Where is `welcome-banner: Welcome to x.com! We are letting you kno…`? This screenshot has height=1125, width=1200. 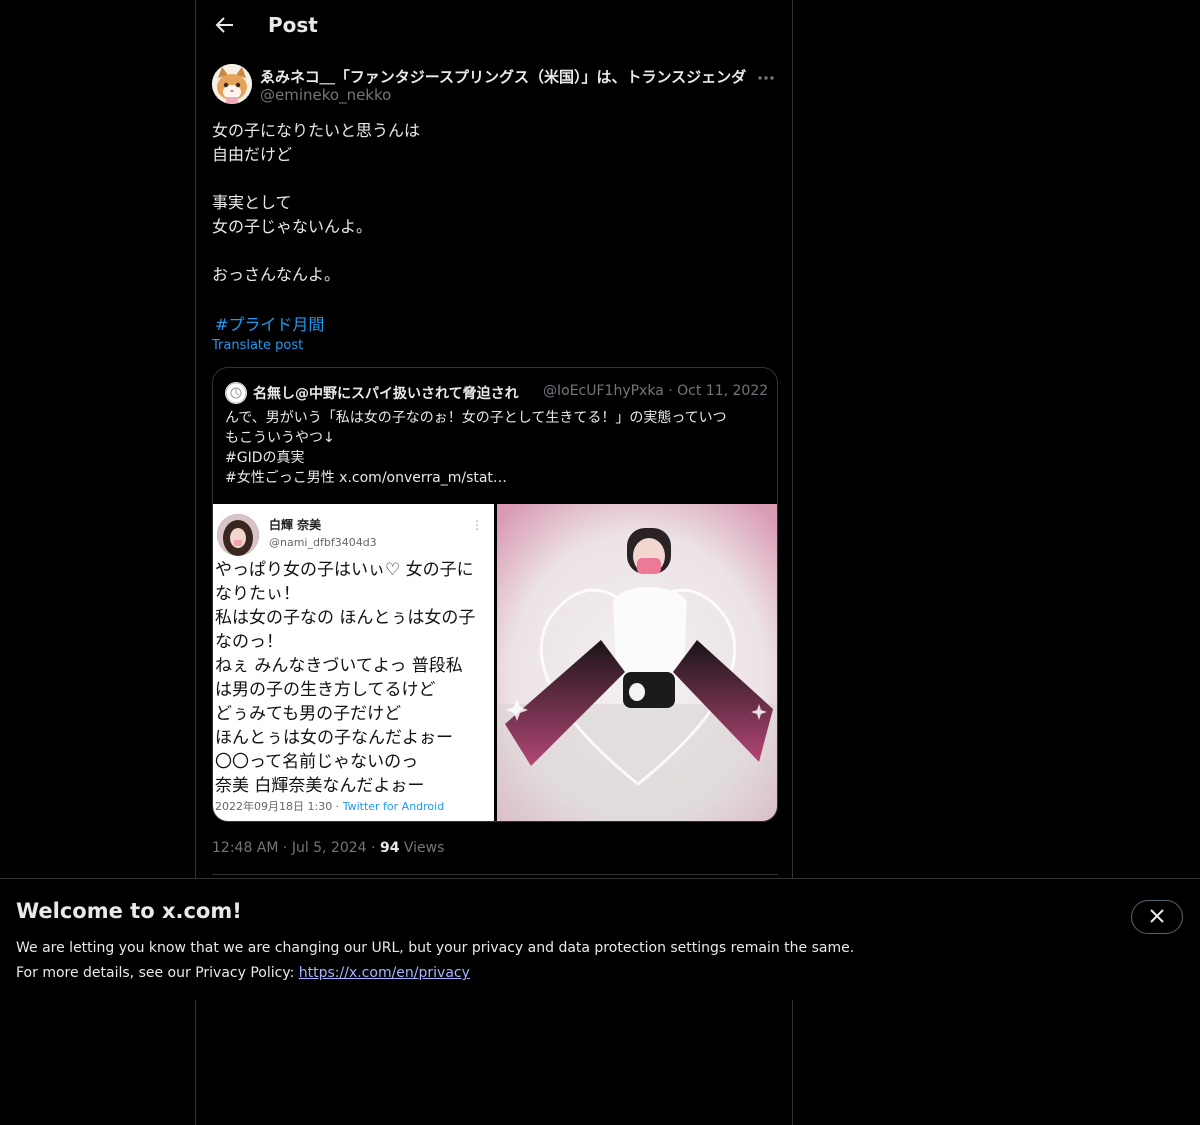
welcome-banner: Welcome to x.com! We are letting you kno… is located at coordinates (600, 939).